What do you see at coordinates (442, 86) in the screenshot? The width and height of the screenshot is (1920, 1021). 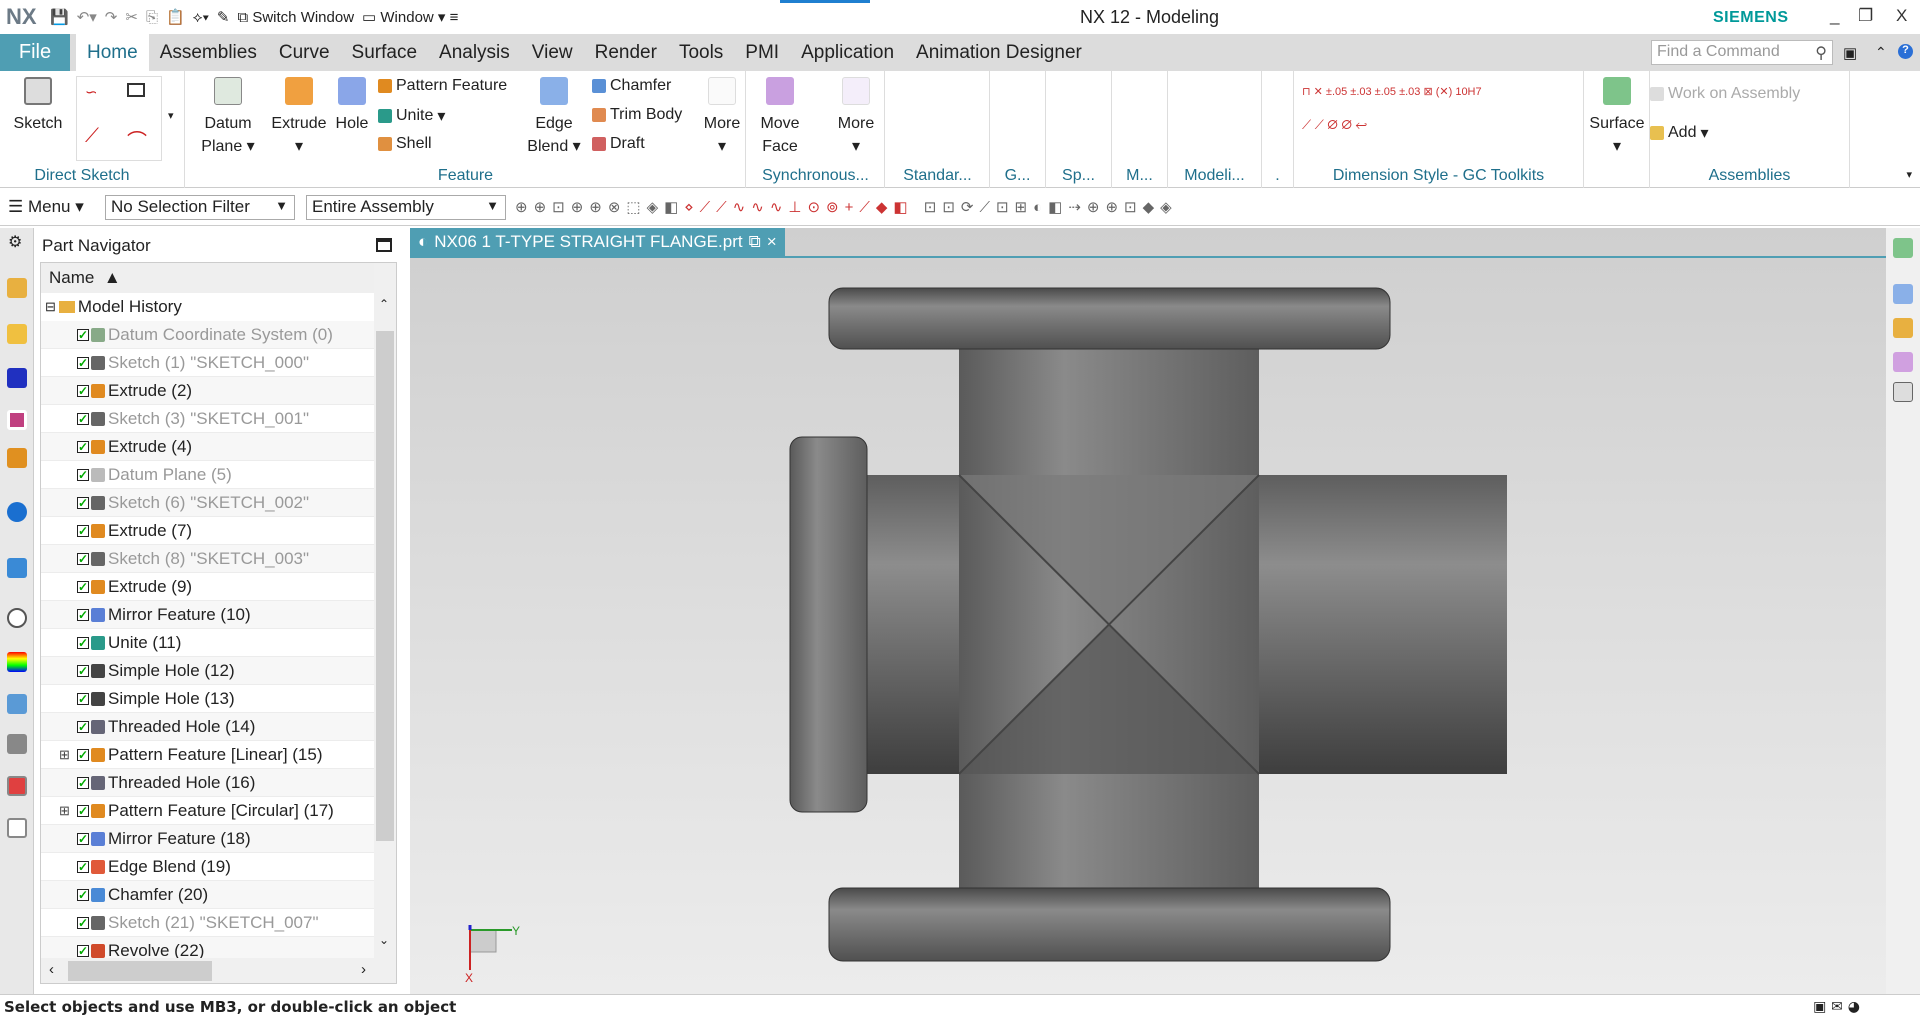 I see `pattern-feature-button: Pattern Feature` at bounding box center [442, 86].